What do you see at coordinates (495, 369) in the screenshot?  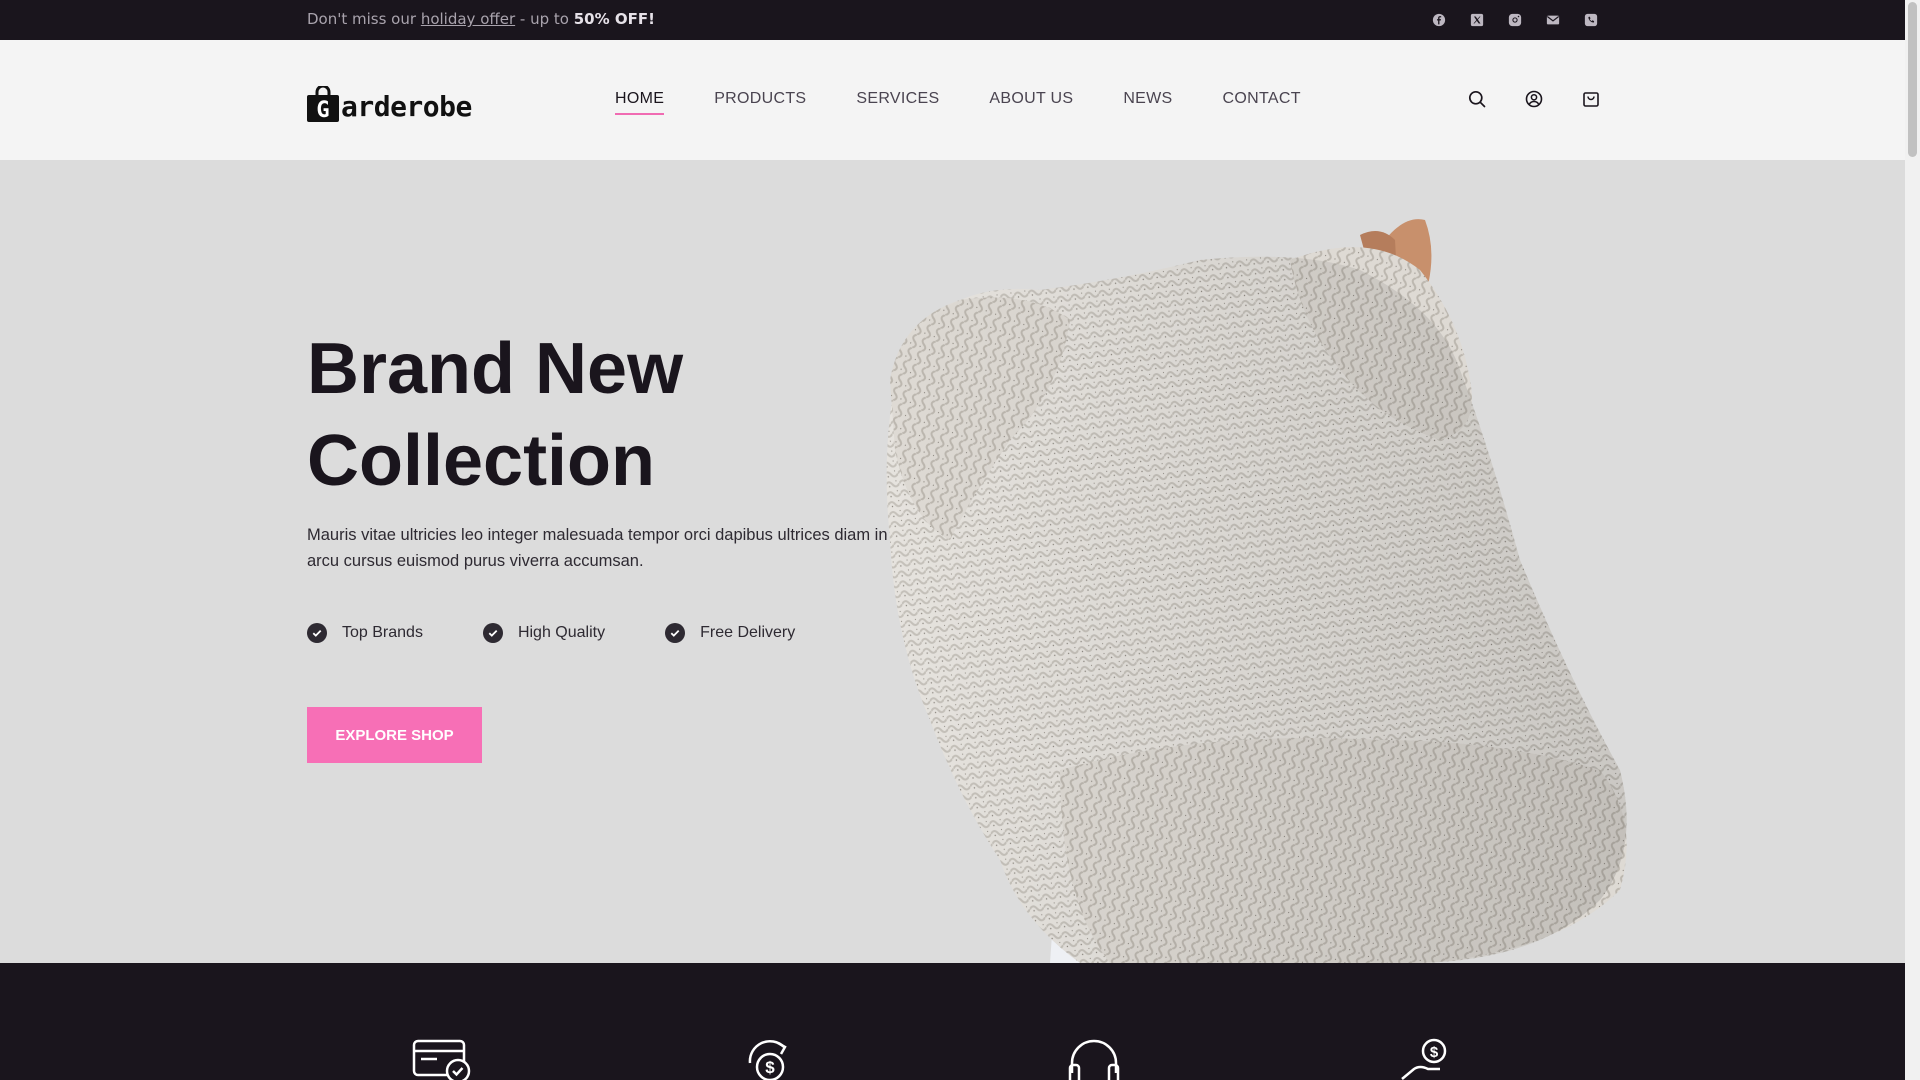 I see `hero-title-line-1: Brand New` at bounding box center [495, 369].